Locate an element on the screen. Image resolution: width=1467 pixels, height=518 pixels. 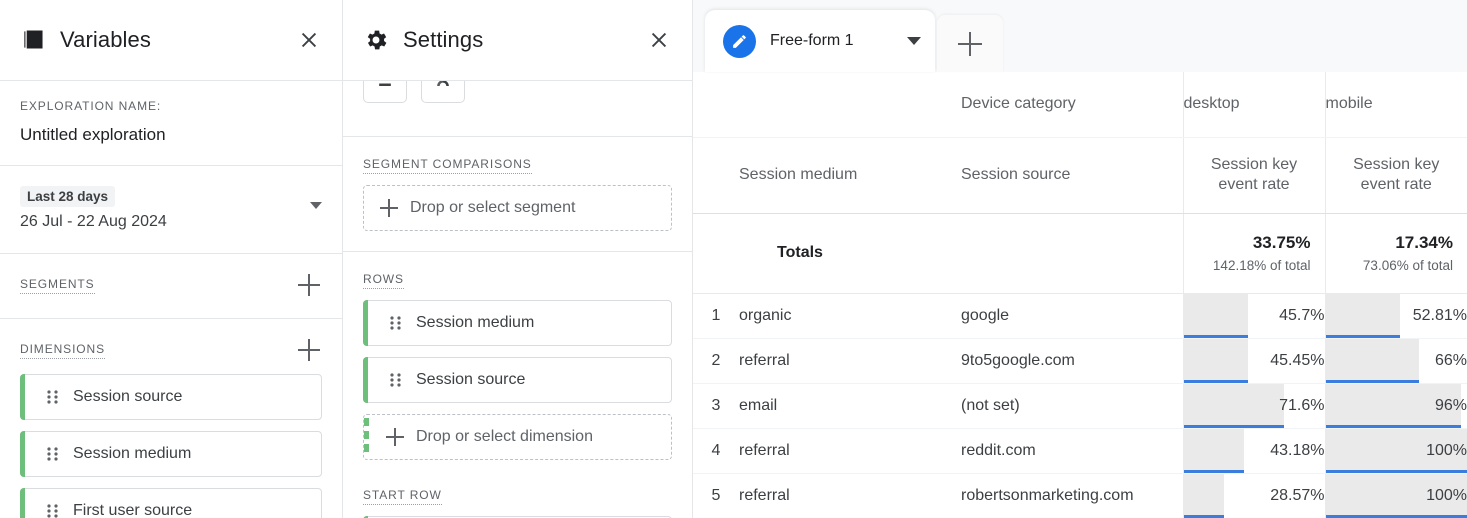
rows-dropzone: Drop or select dimension is located at coordinates (517, 437).